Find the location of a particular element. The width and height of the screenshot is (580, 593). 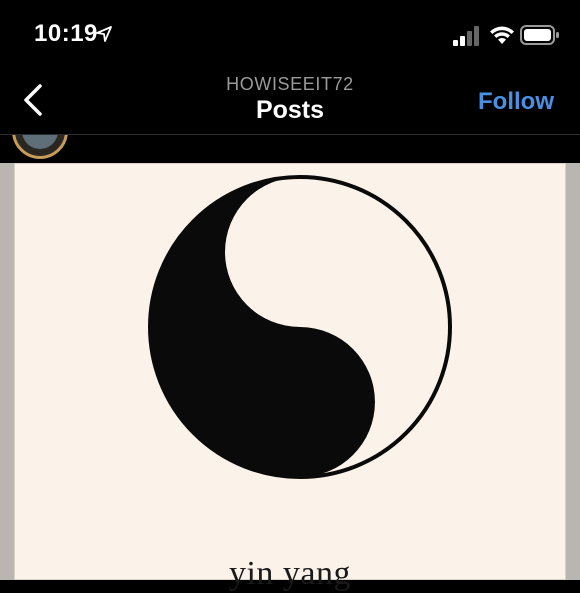

avatar is located at coordinates (40, 147).